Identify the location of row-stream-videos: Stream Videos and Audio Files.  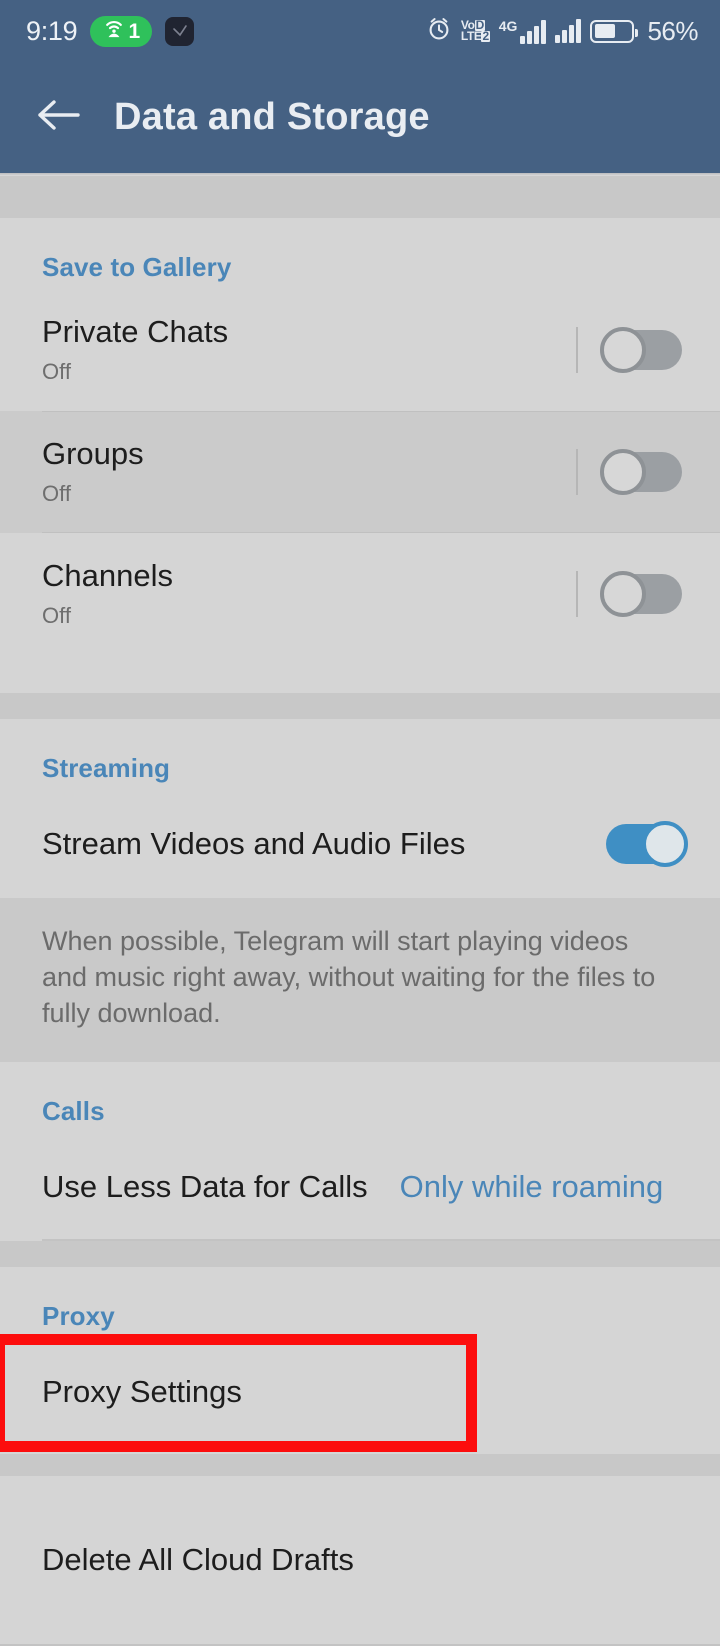
(360, 844).